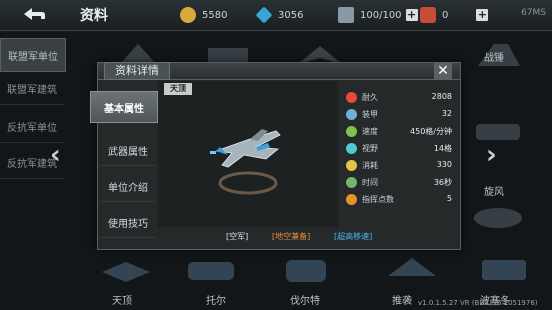 The image size is (552, 310). What do you see at coordinates (351, 148) in the screenshot?
I see `eye-icon` at bounding box center [351, 148].